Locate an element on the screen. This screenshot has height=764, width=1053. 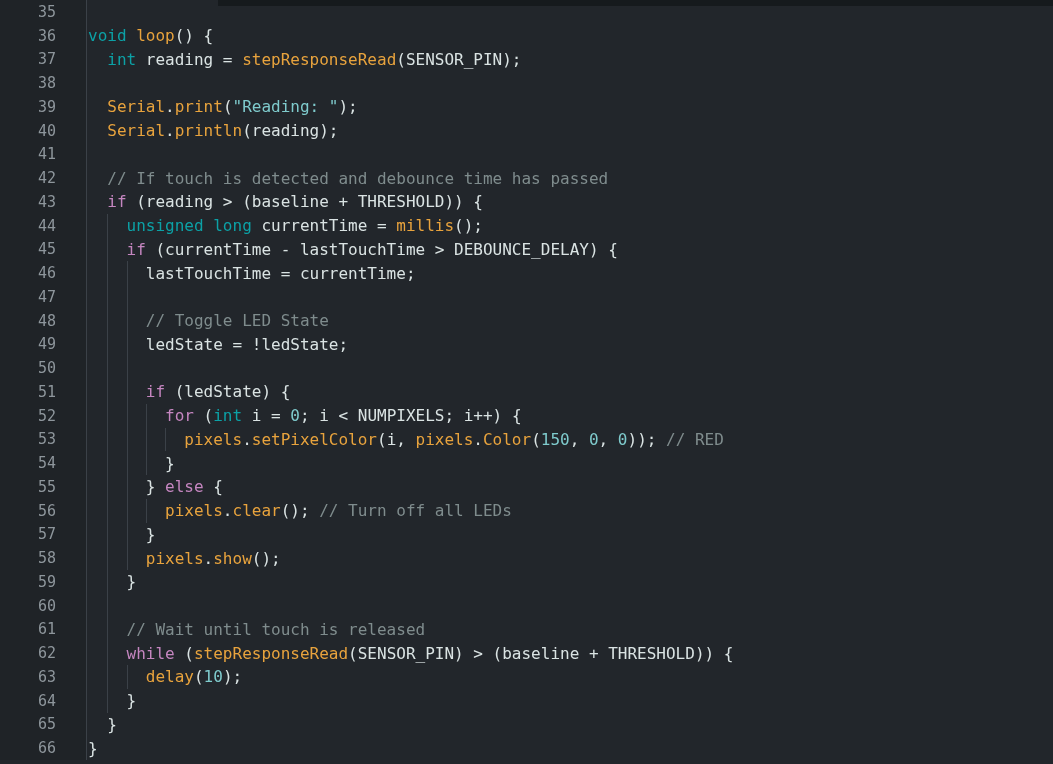
line-number: 47 is located at coordinates (47, 296).